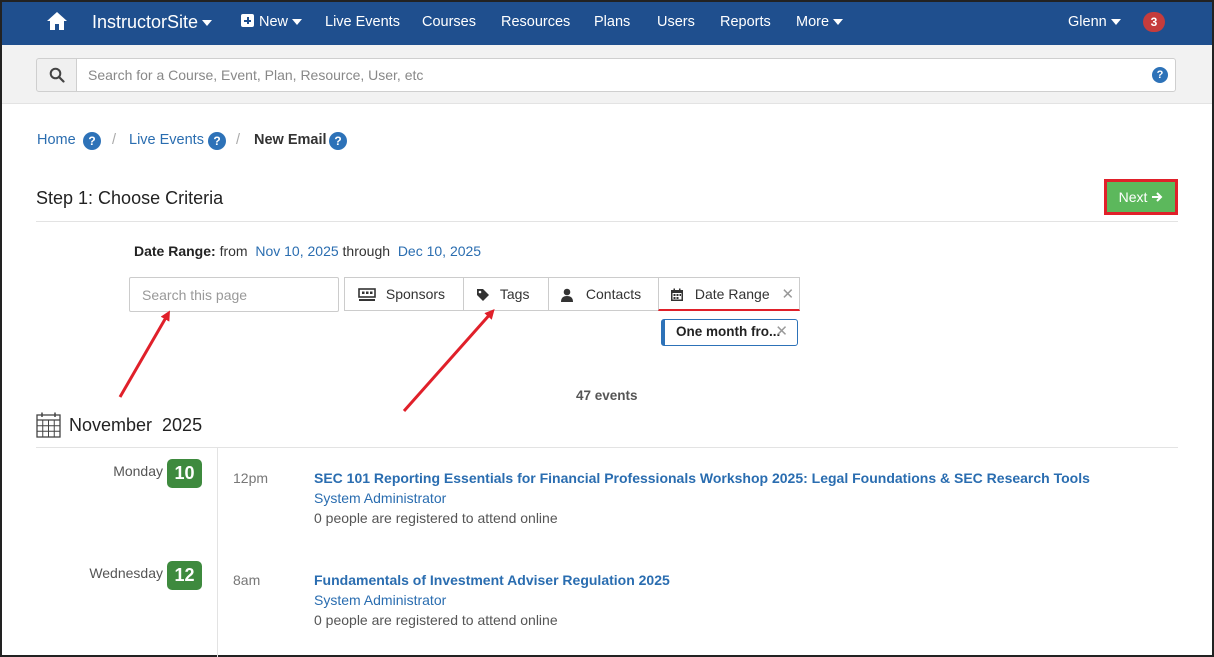 The height and width of the screenshot is (657, 1214). I want to click on user-name: Glenn, so click(1087, 22).